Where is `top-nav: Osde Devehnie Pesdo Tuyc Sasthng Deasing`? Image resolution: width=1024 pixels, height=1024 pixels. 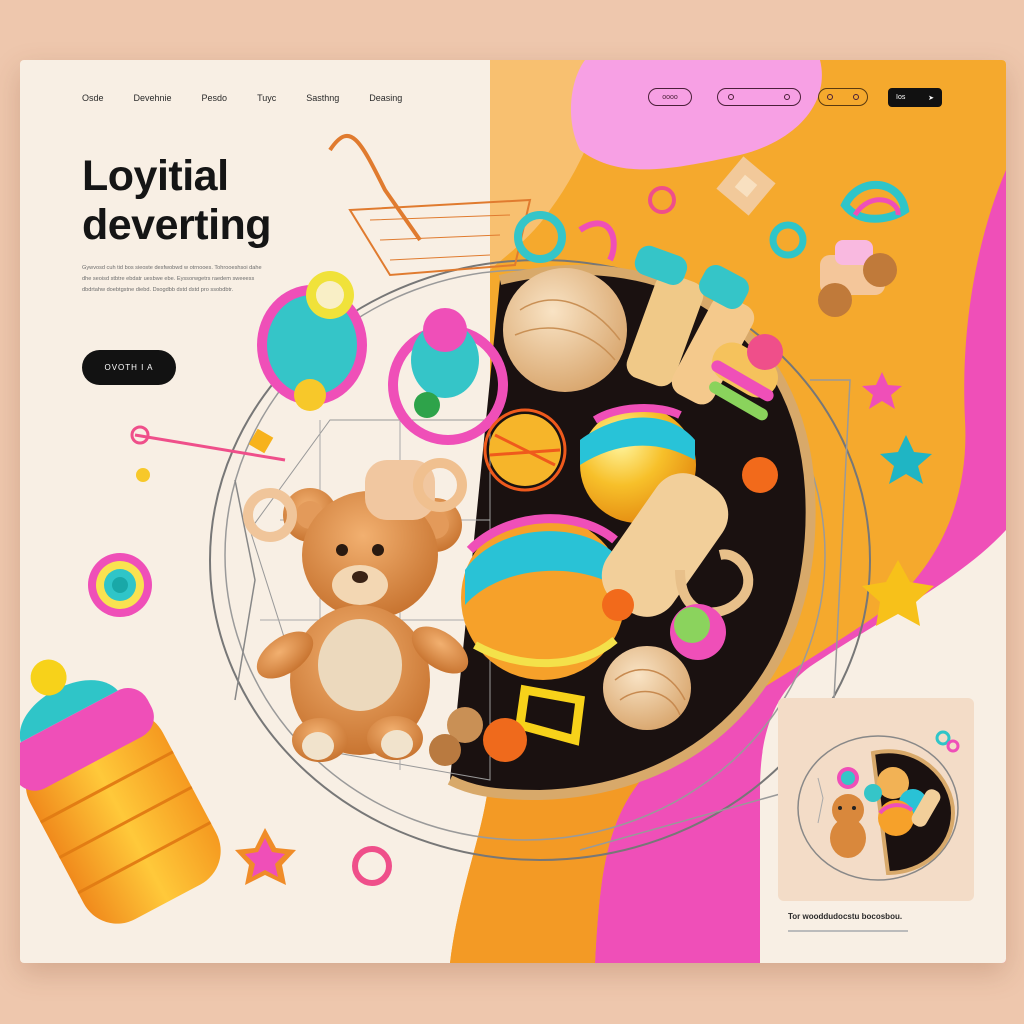 top-nav: Osde Devehnie Pesdo Tuyc Sasthng Deasing is located at coordinates (257, 98).